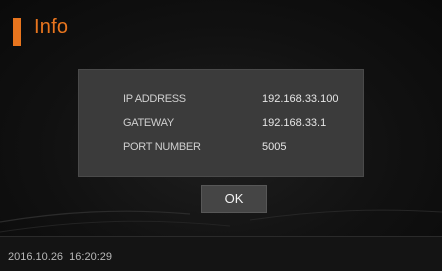 Image resolution: width=442 pixels, height=271 pixels. What do you see at coordinates (17, 32) in the screenshot?
I see `title-accent-bar` at bounding box center [17, 32].